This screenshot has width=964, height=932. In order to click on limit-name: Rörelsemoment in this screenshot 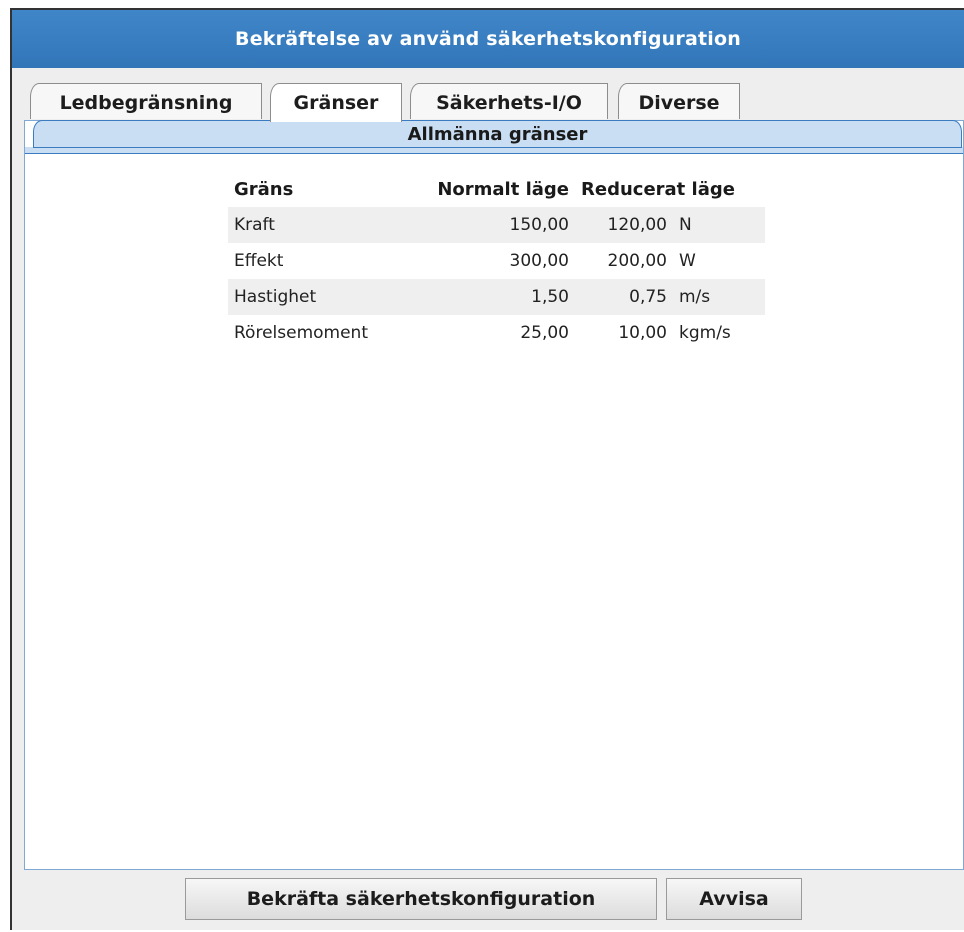, I will do `click(301, 333)`.